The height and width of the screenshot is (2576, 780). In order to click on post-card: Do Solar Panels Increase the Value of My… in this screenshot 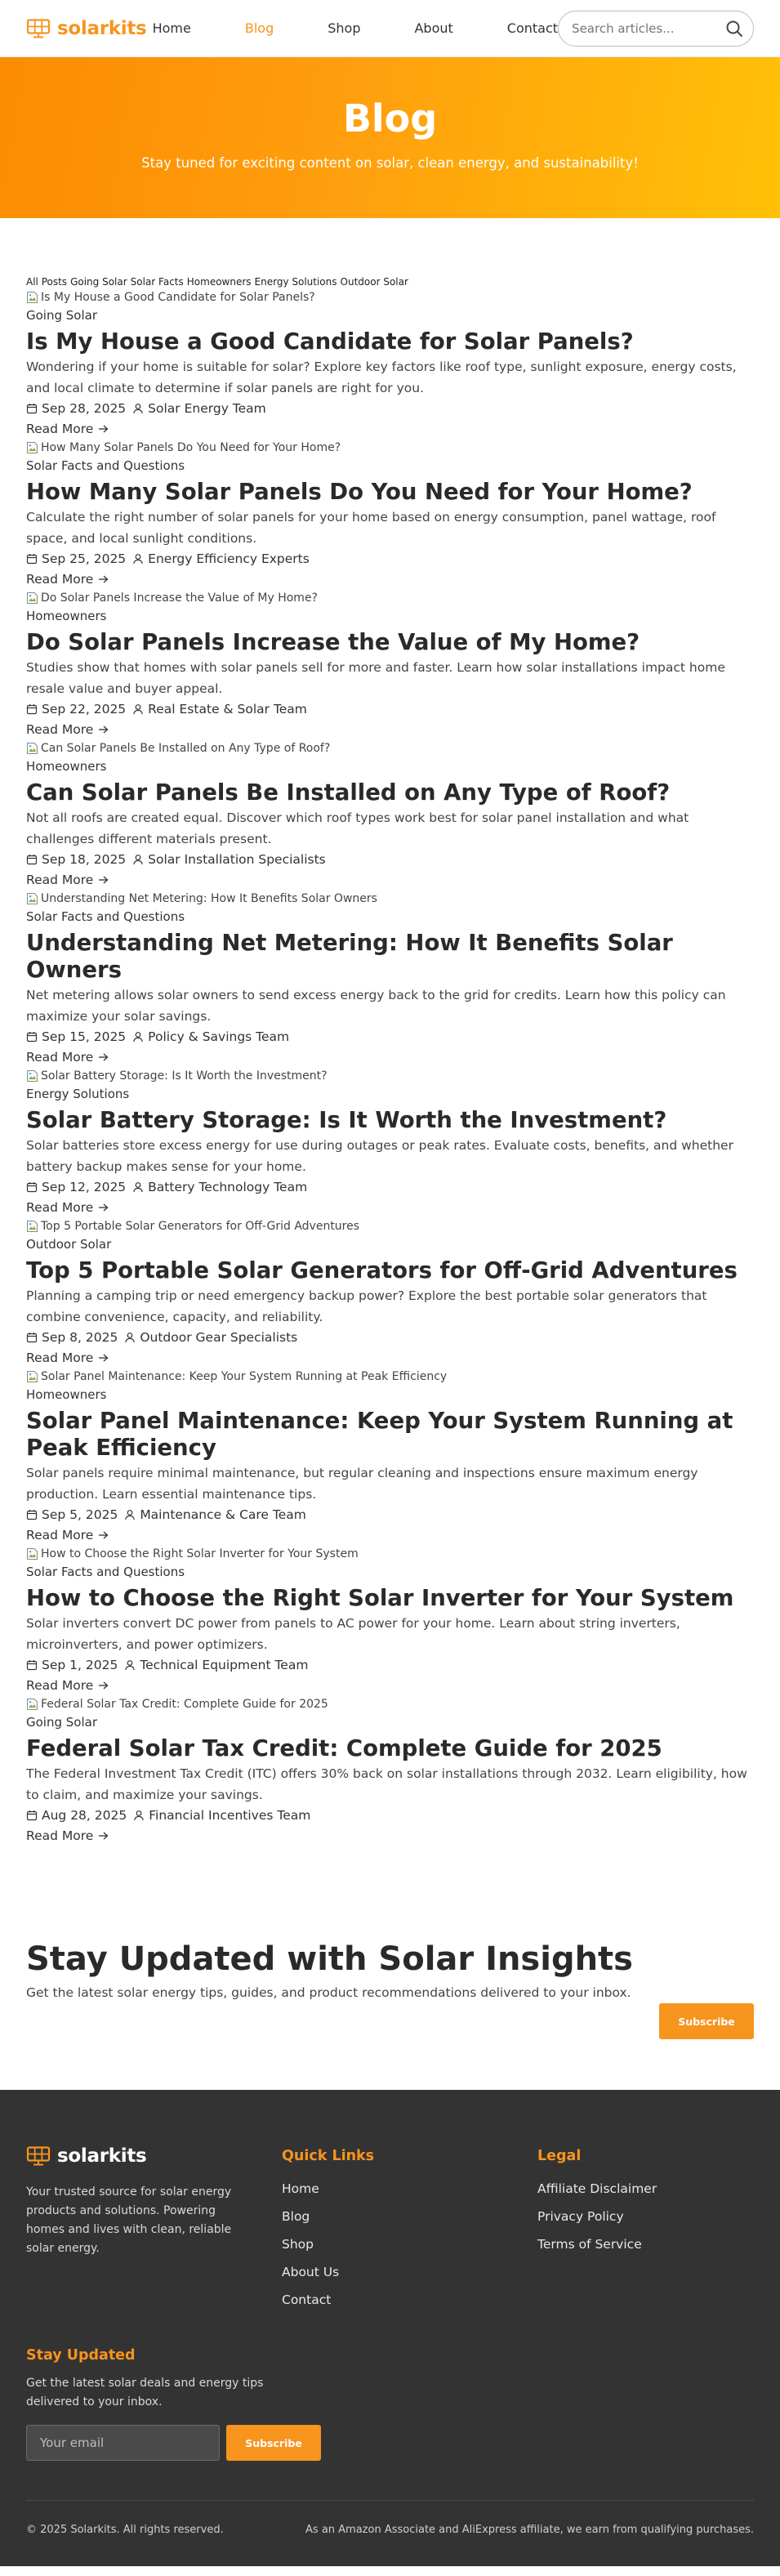, I will do `click(390, 664)`.